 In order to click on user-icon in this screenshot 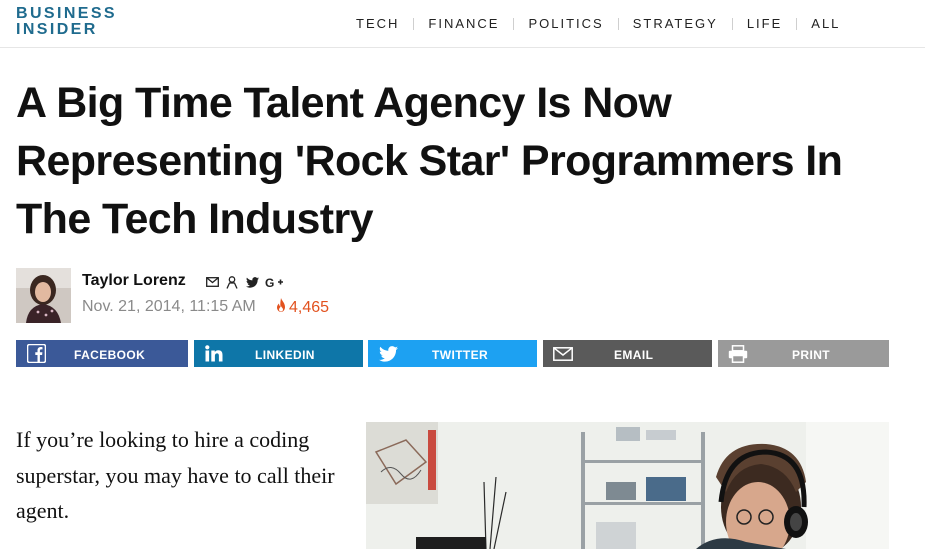, I will do `click(232, 282)`.